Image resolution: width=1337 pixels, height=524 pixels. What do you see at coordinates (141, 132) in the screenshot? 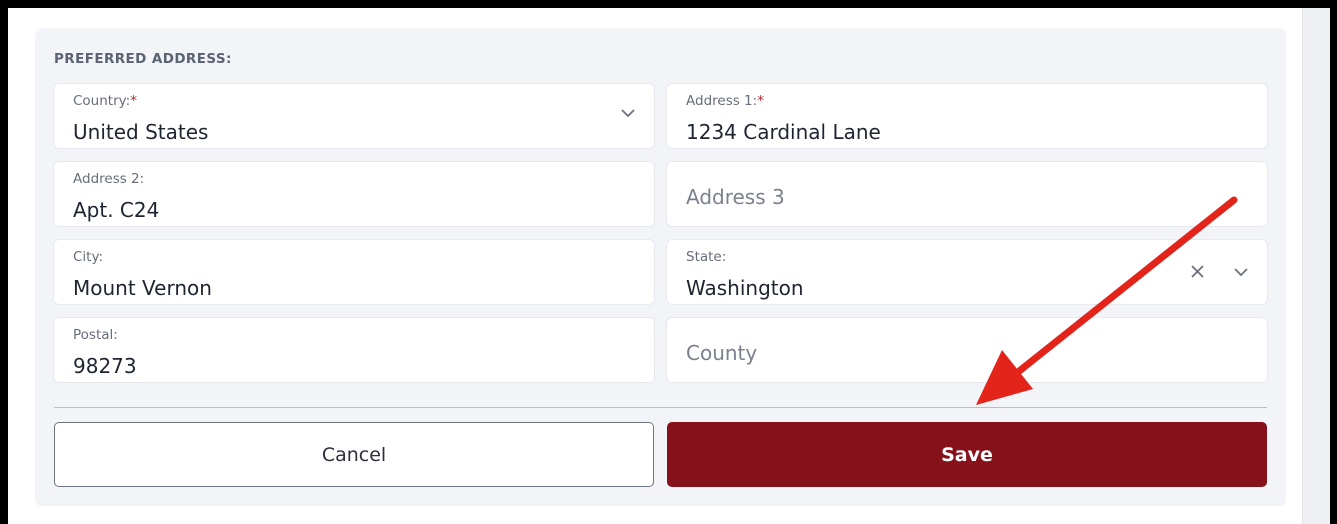
I see `country-value: United States` at bounding box center [141, 132].